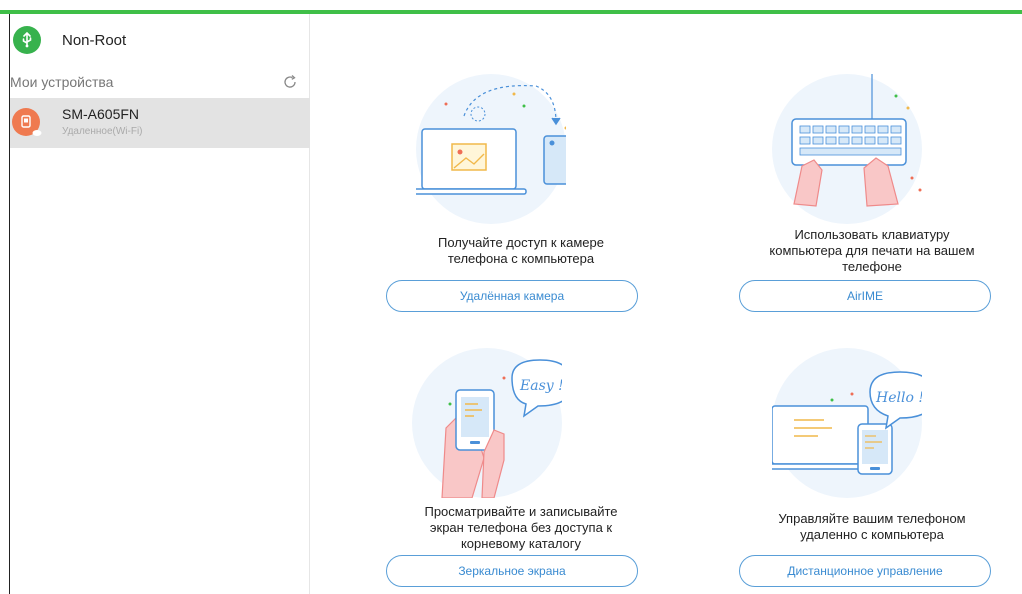  Describe the element at coordinates (847, 423) in the screenshot. I see `remote-control-illustration: Hello !` at that location.